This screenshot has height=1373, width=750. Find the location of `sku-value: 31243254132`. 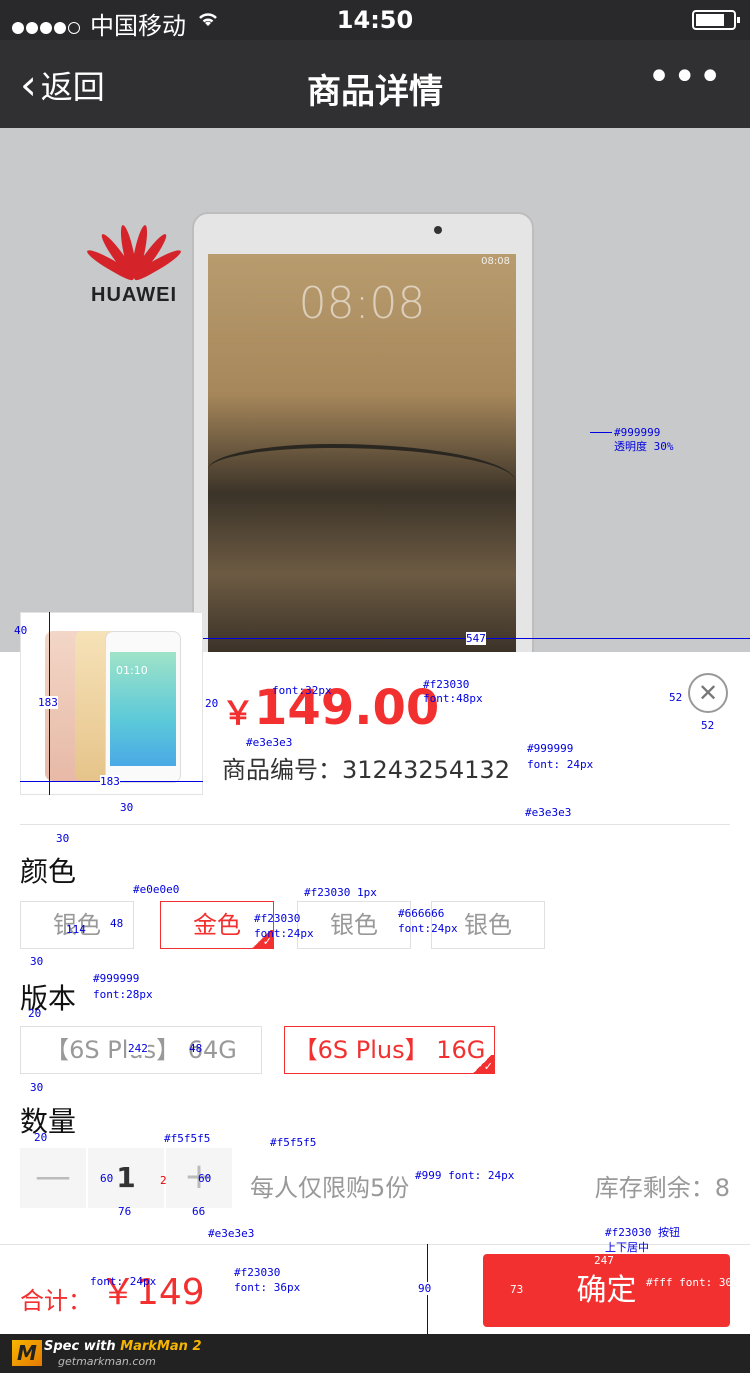

sku-value: 31243254132 is located at coordinates (426, 770).